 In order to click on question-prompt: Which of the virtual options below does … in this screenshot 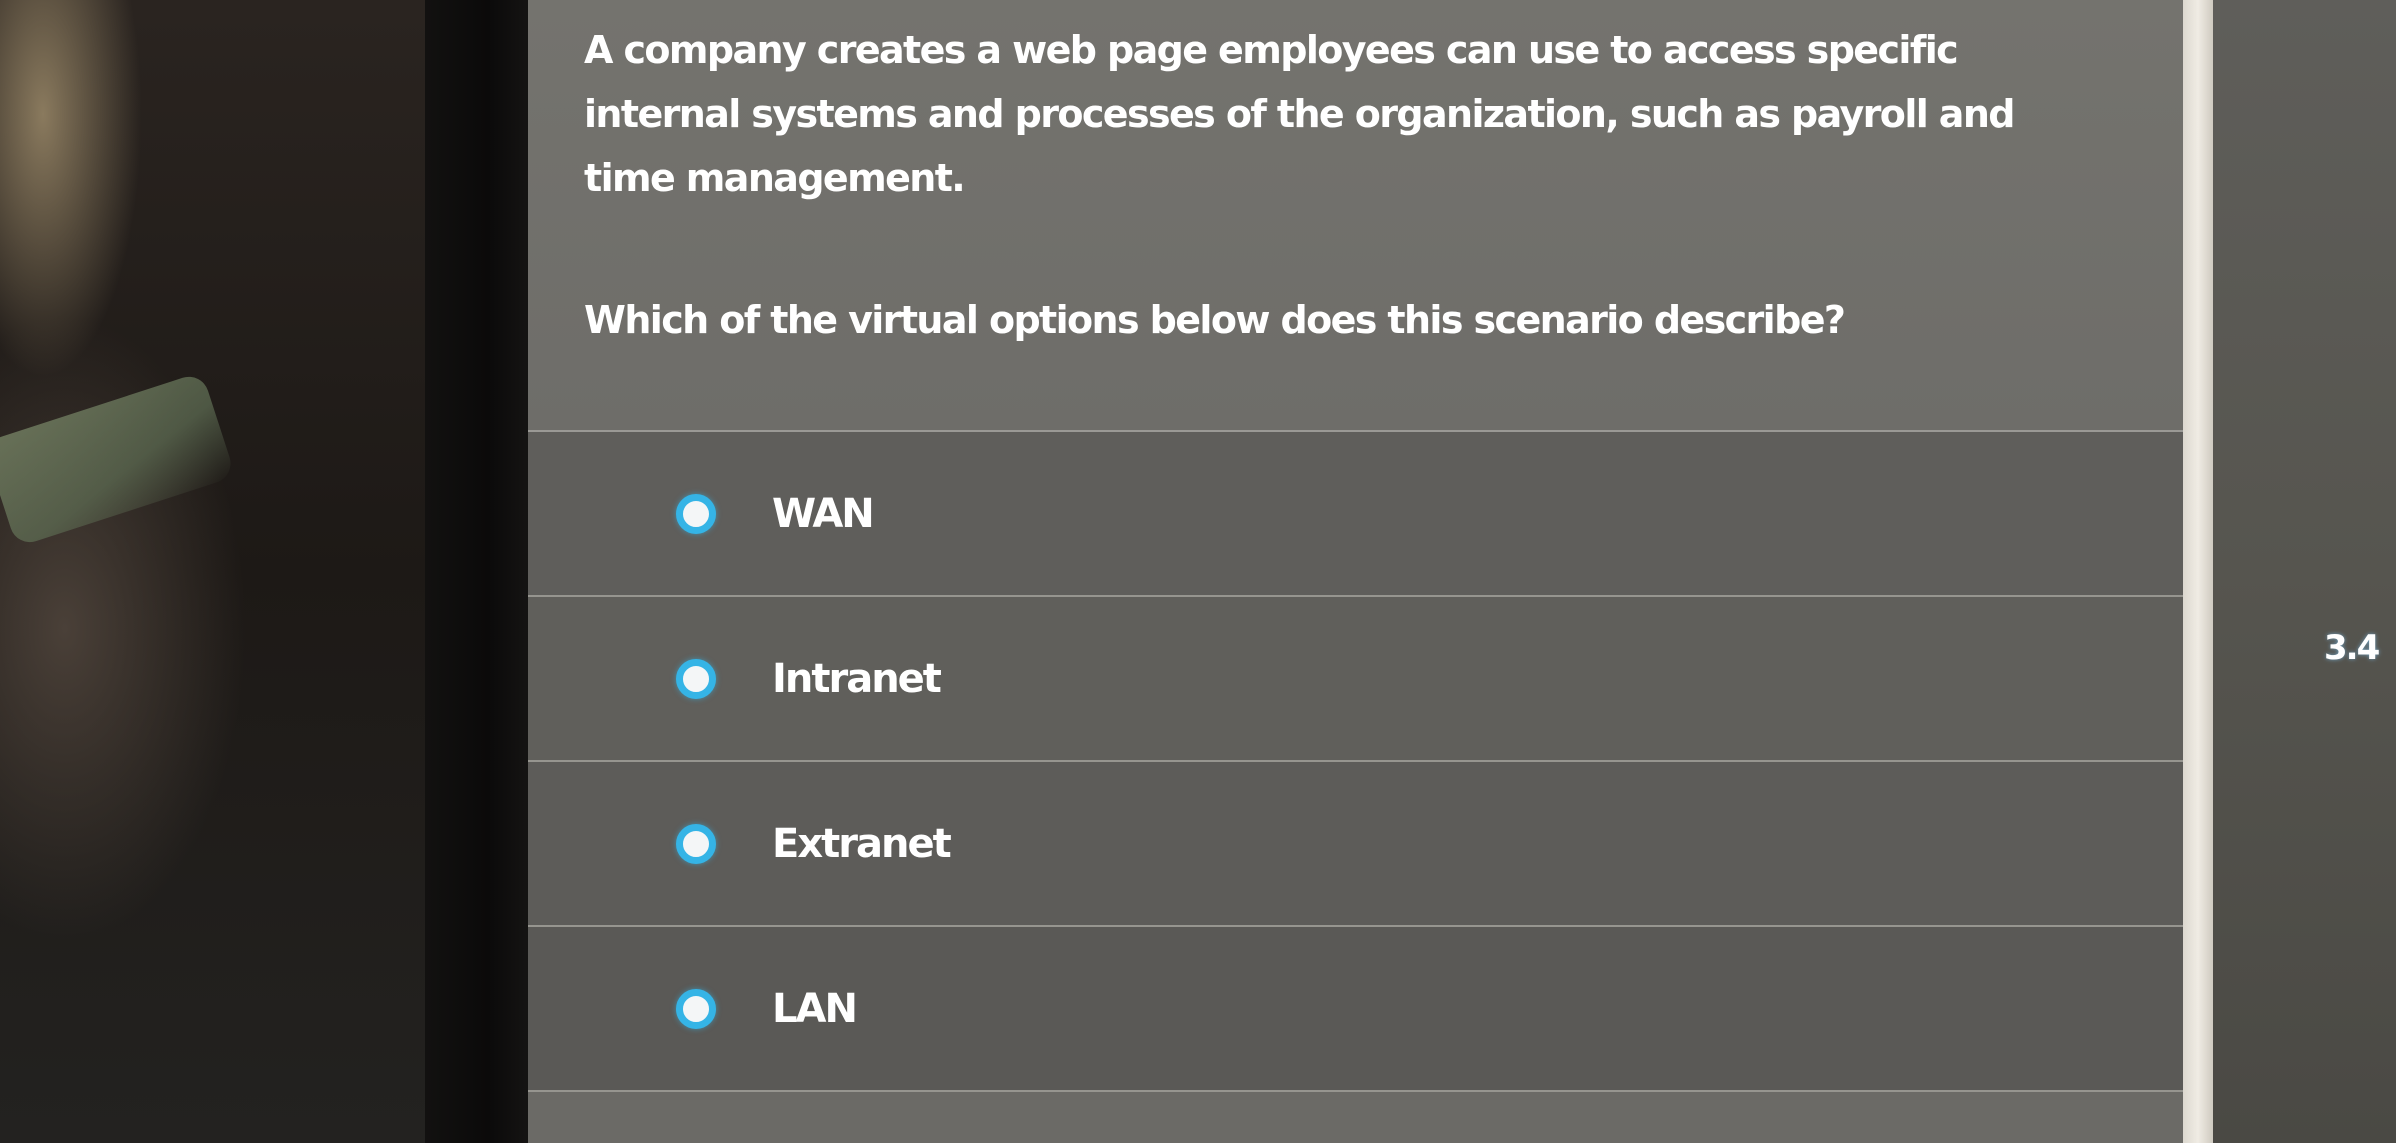, I will do `click(1215, 320)`.